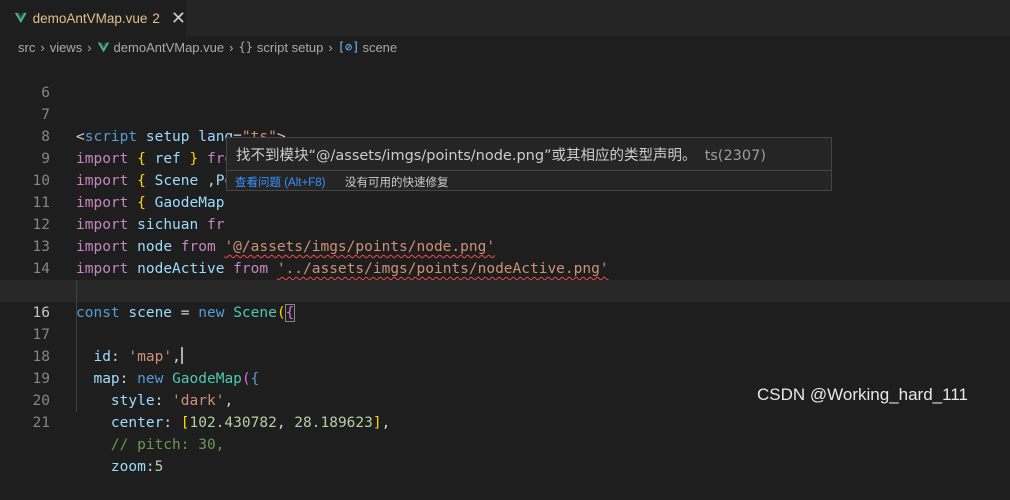 The width and height of the screenshot is (1010, 500). Describe the element at coordinates (258, 183) in the screenshot. I see `view-problem-label: 查看问题` at that location.